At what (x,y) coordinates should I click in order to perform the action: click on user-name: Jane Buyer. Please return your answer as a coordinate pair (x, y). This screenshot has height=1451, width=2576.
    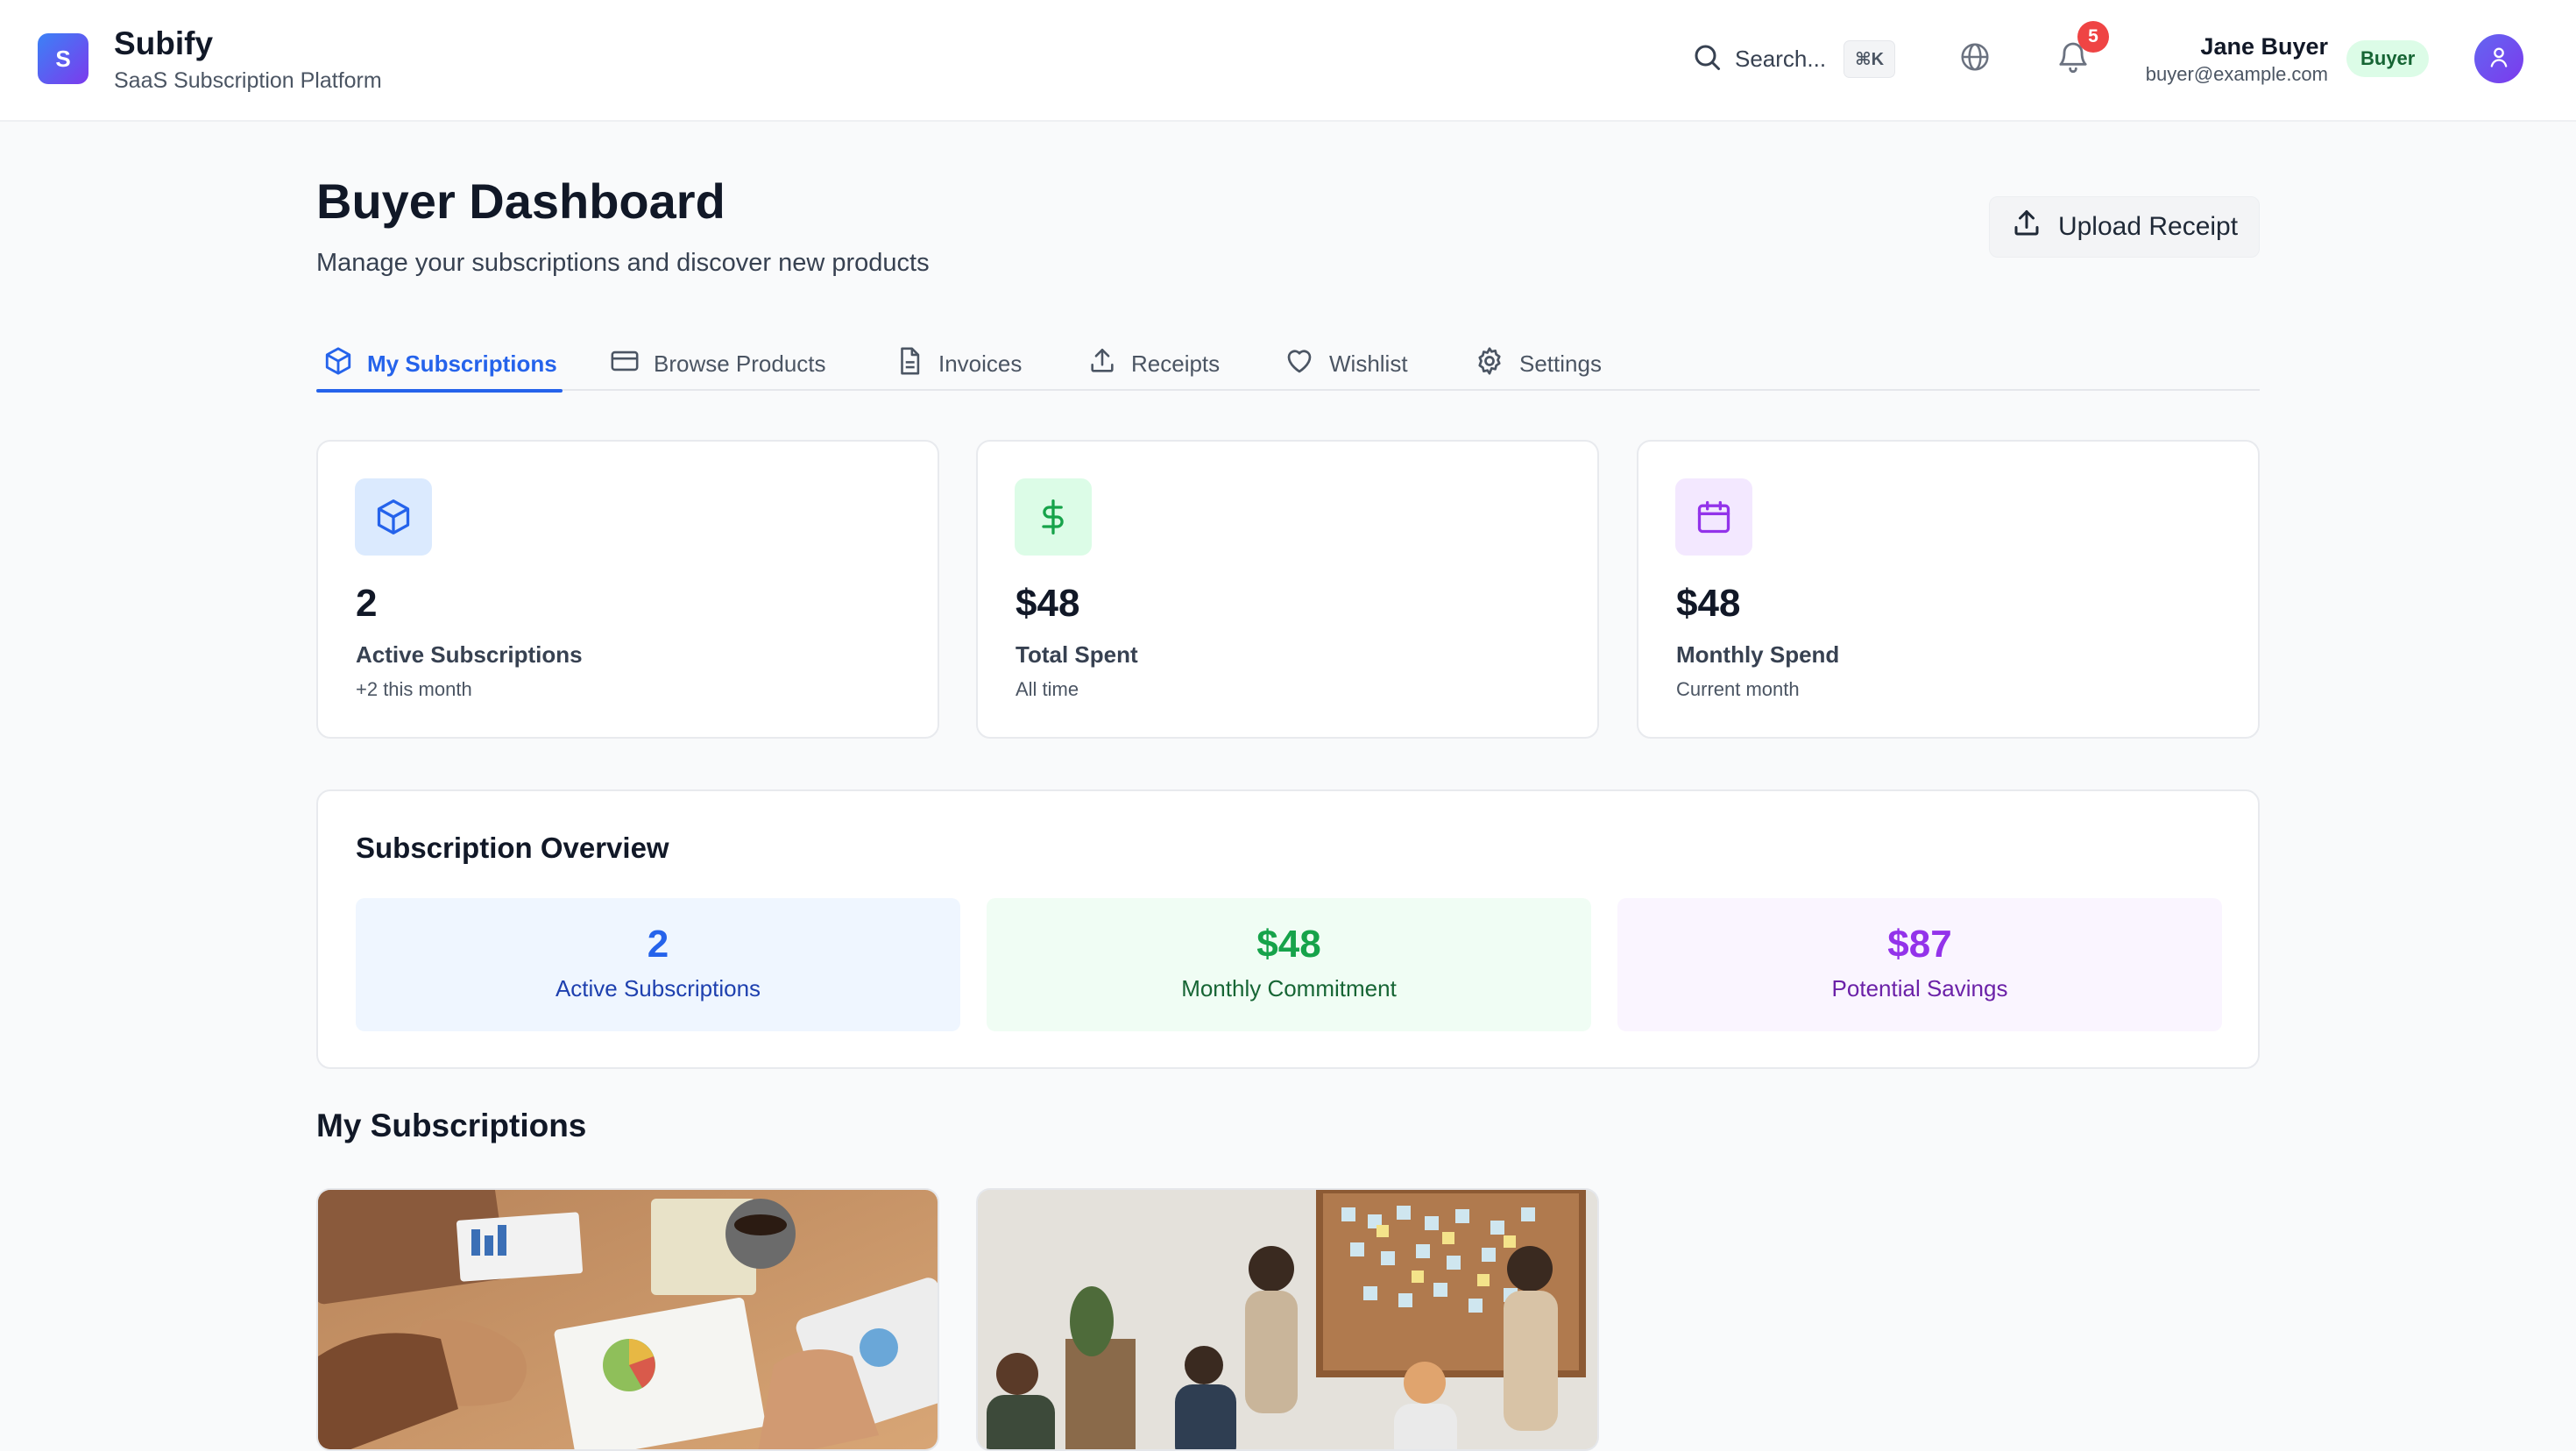
    Looking at the image, I should click on (2264, 46).